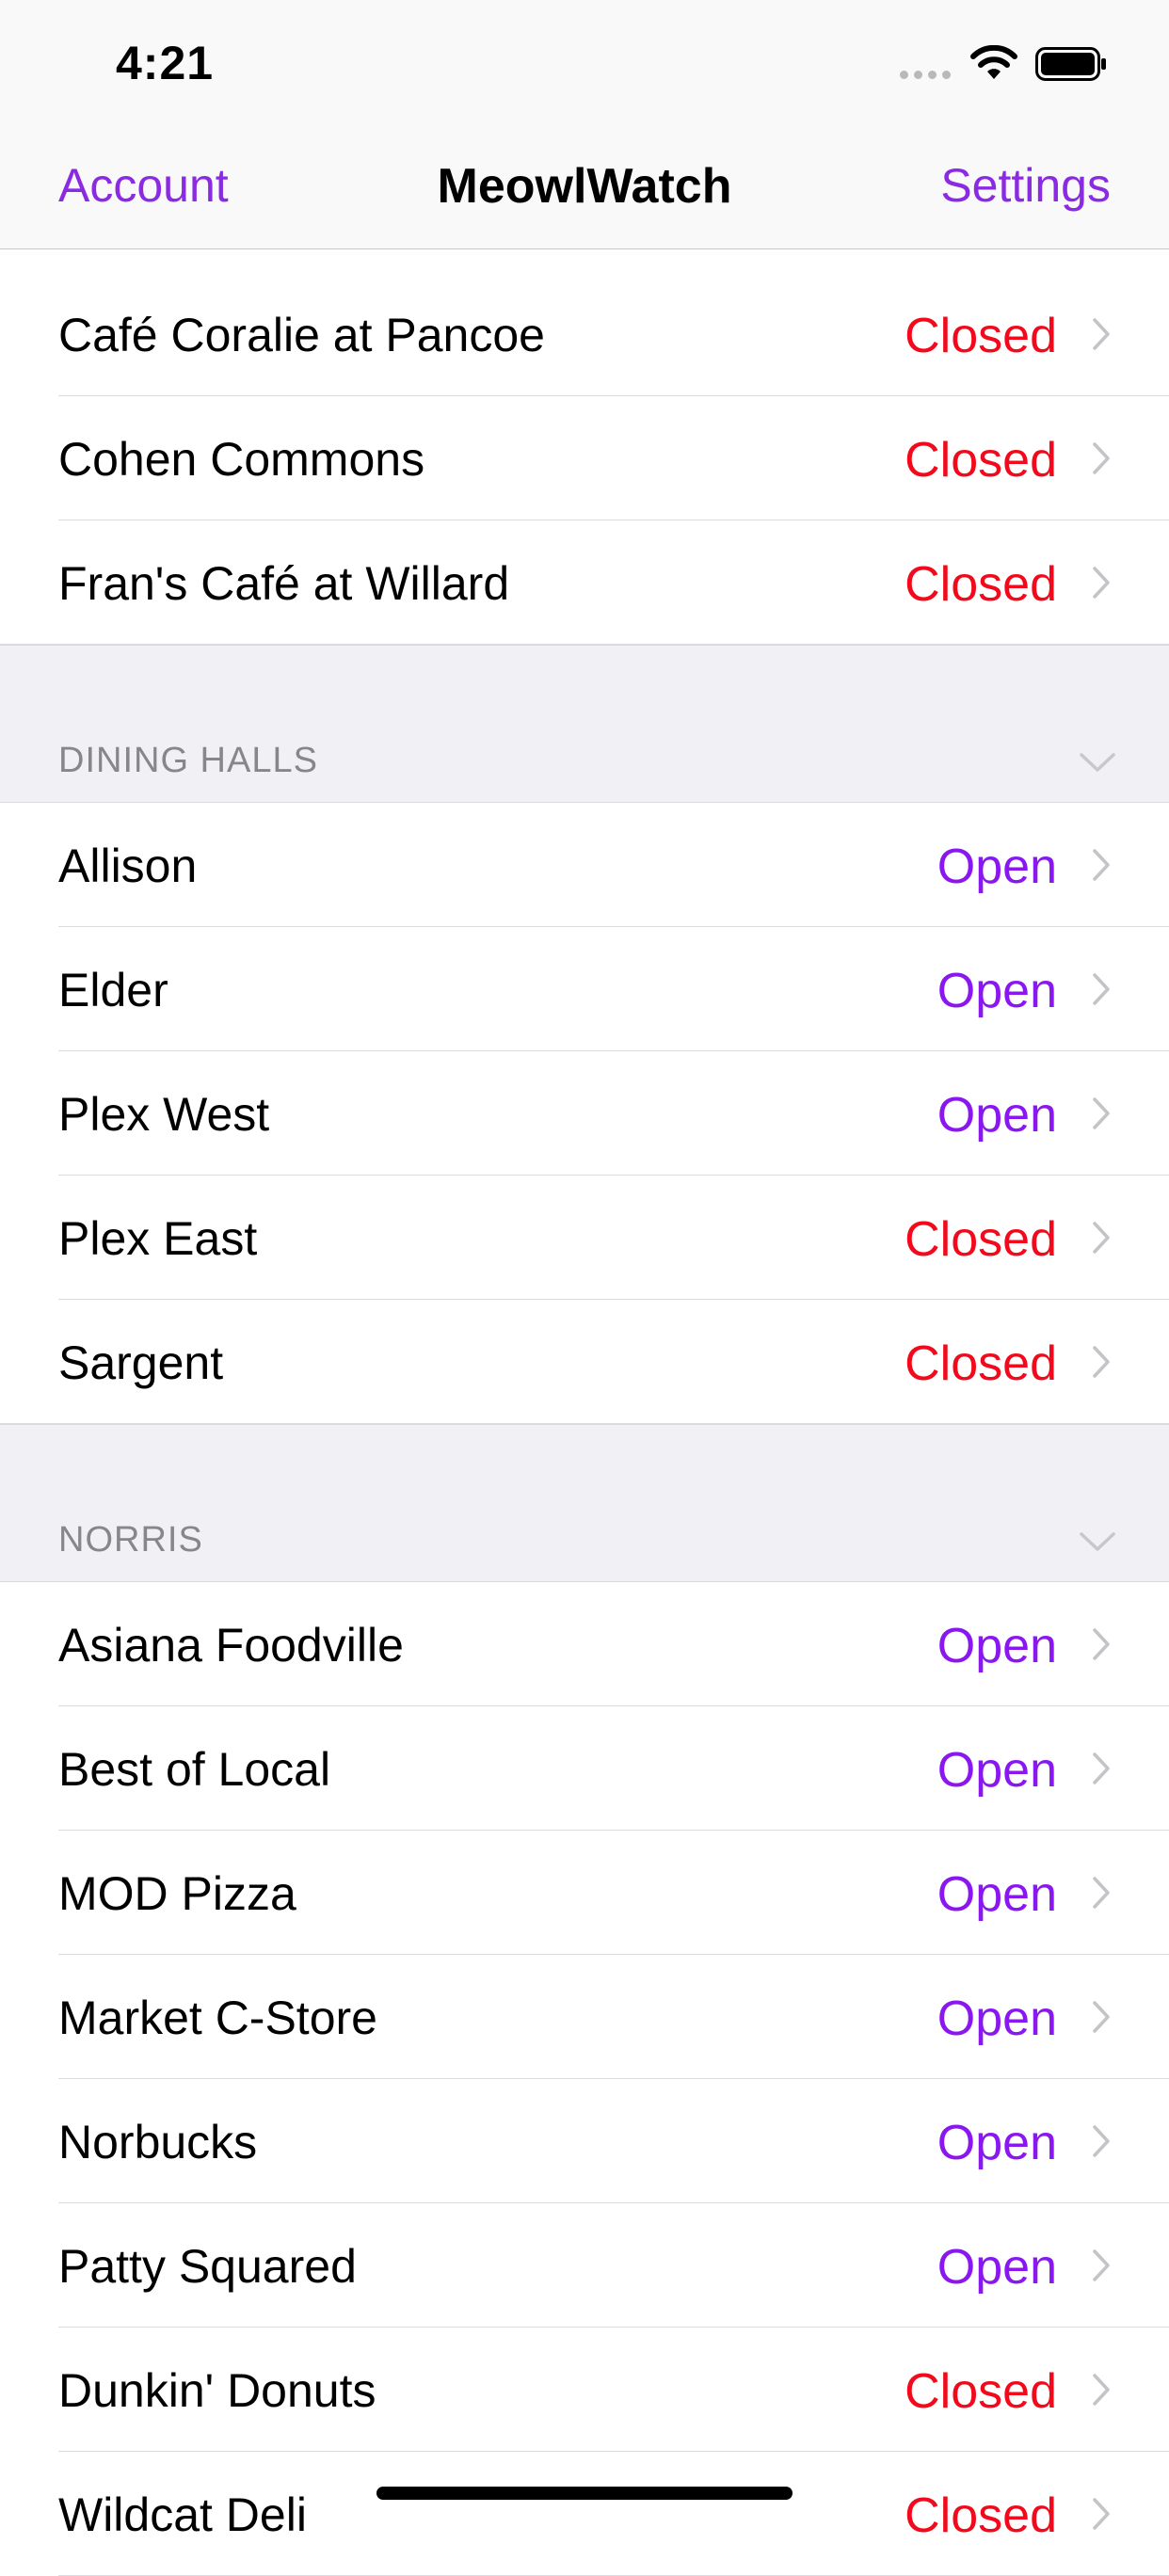 This screenshot has height=2576, width=1169. I want to click on list-item: Plex East Closed, so click(584, 1238).